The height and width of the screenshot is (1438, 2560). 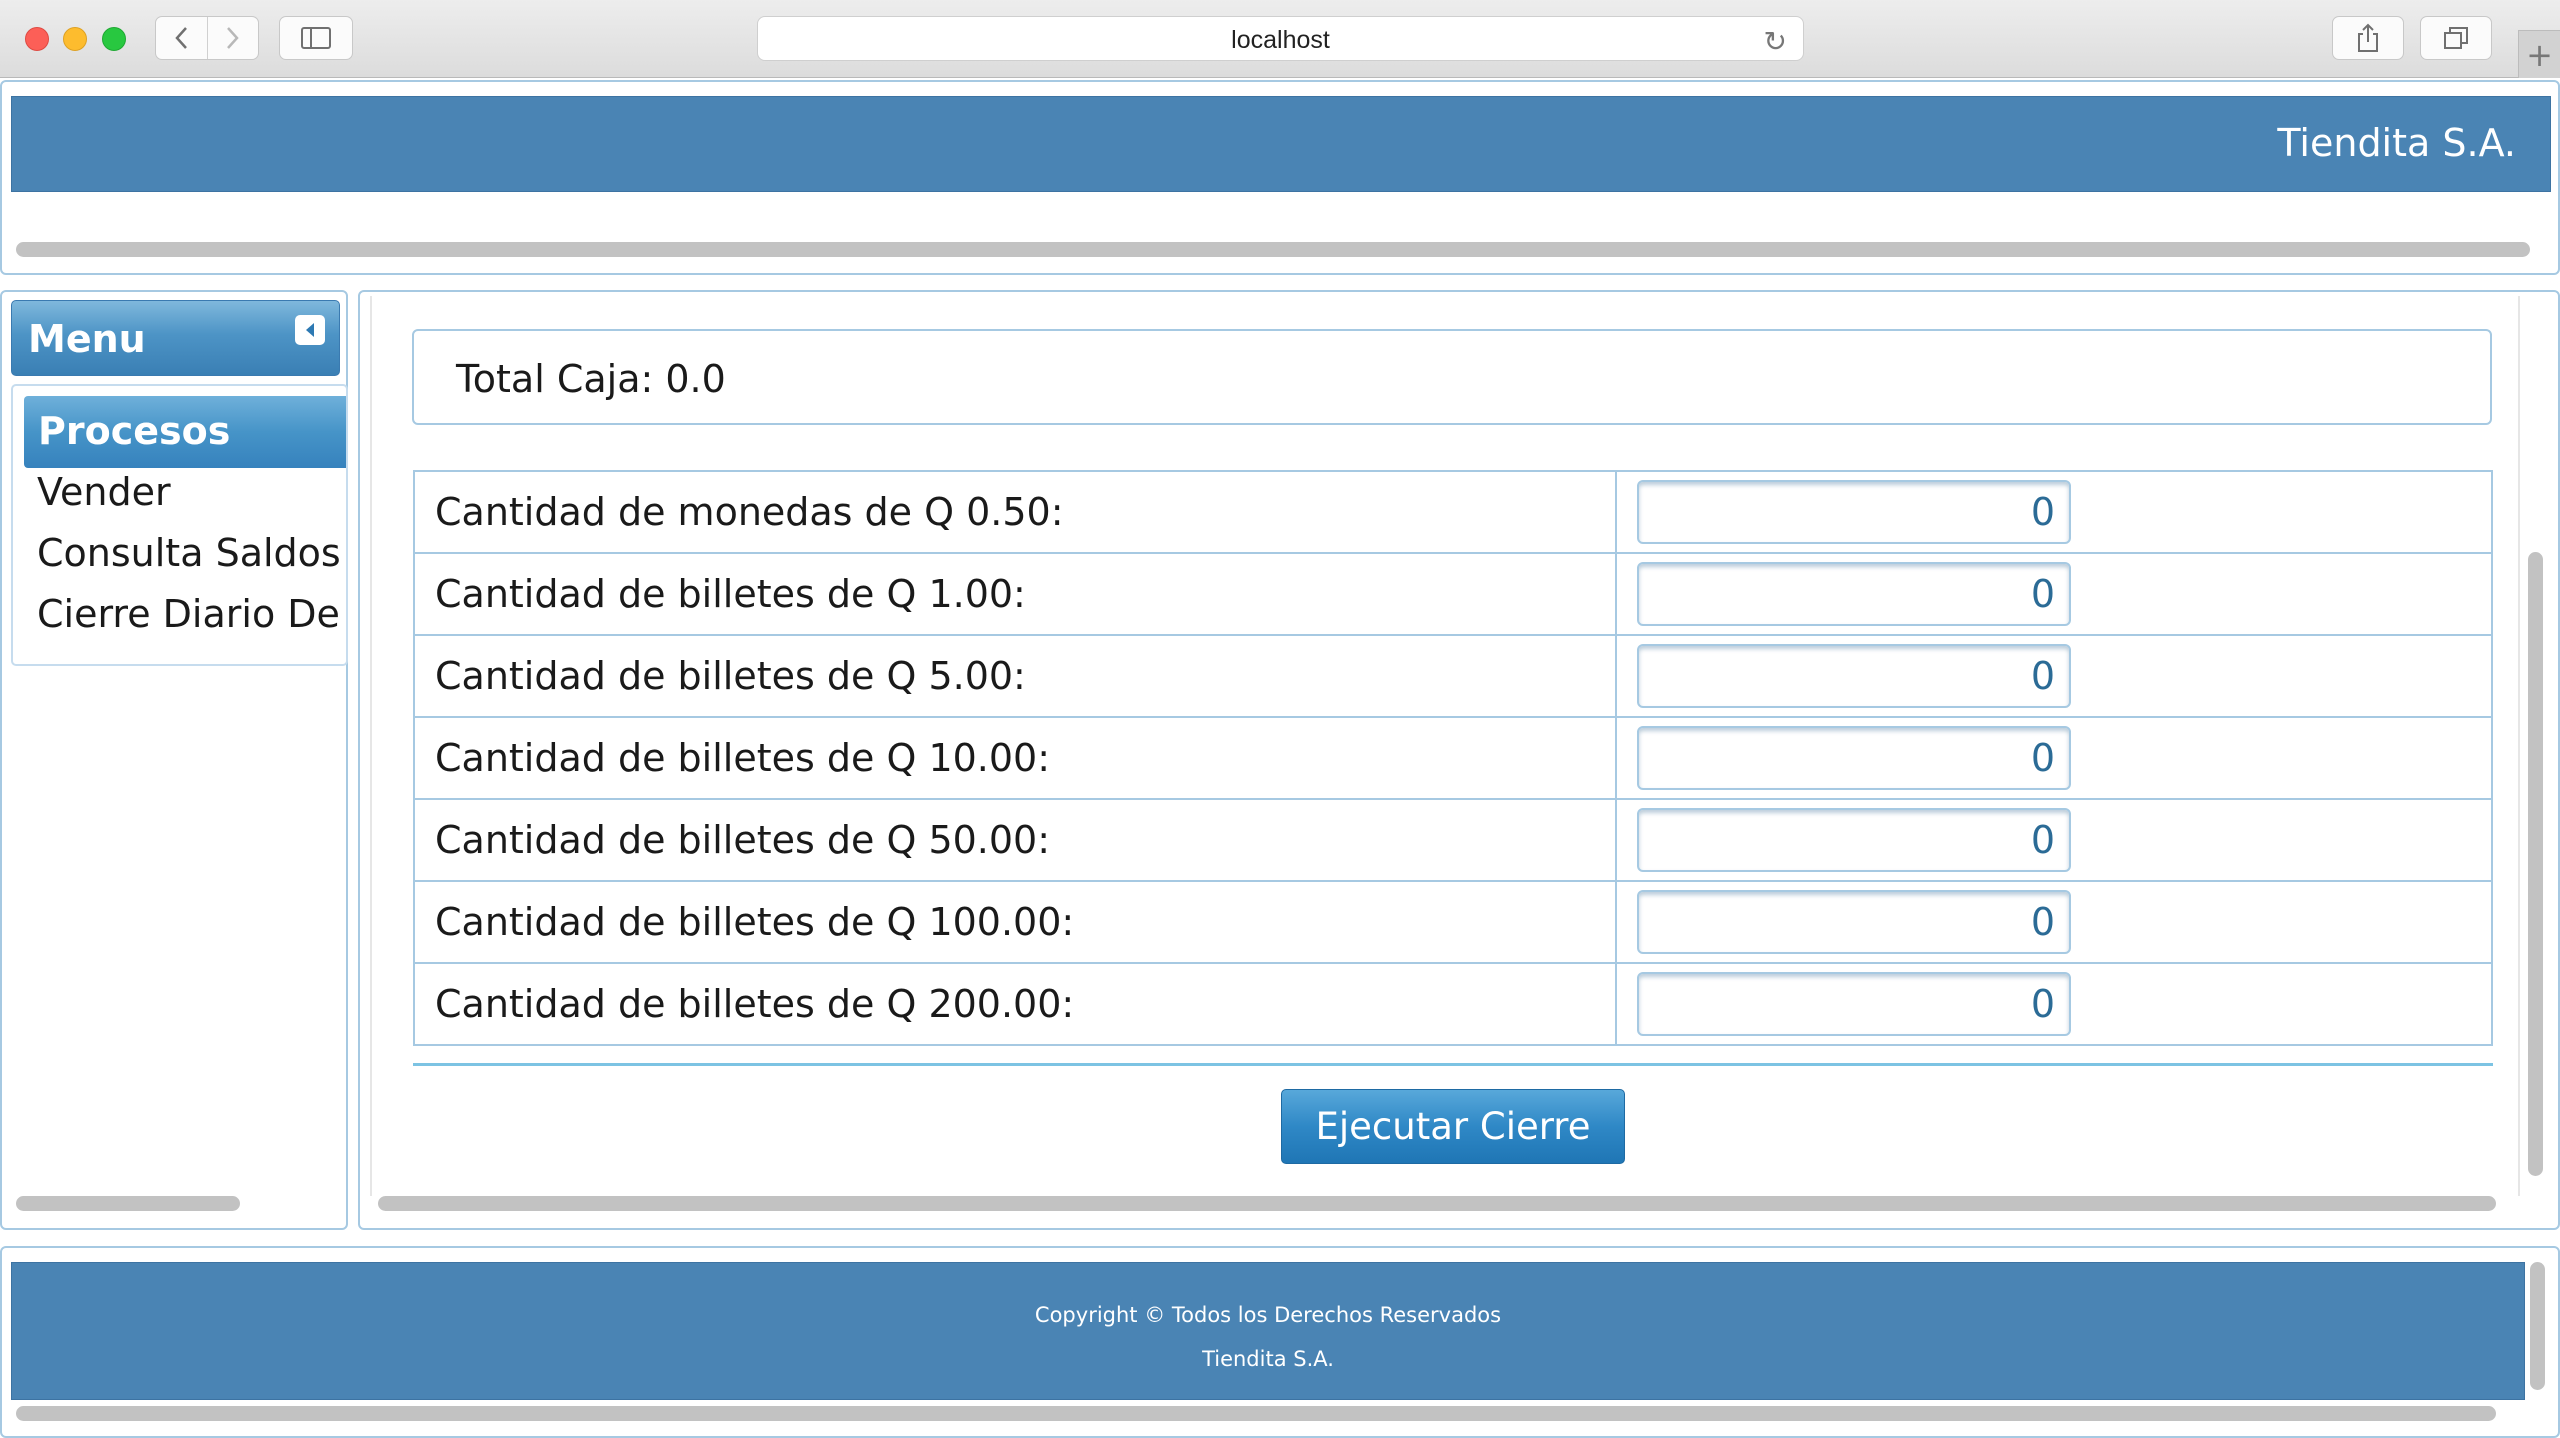 I want to click on new-tab-button: +, so click(x=2539, y=54).